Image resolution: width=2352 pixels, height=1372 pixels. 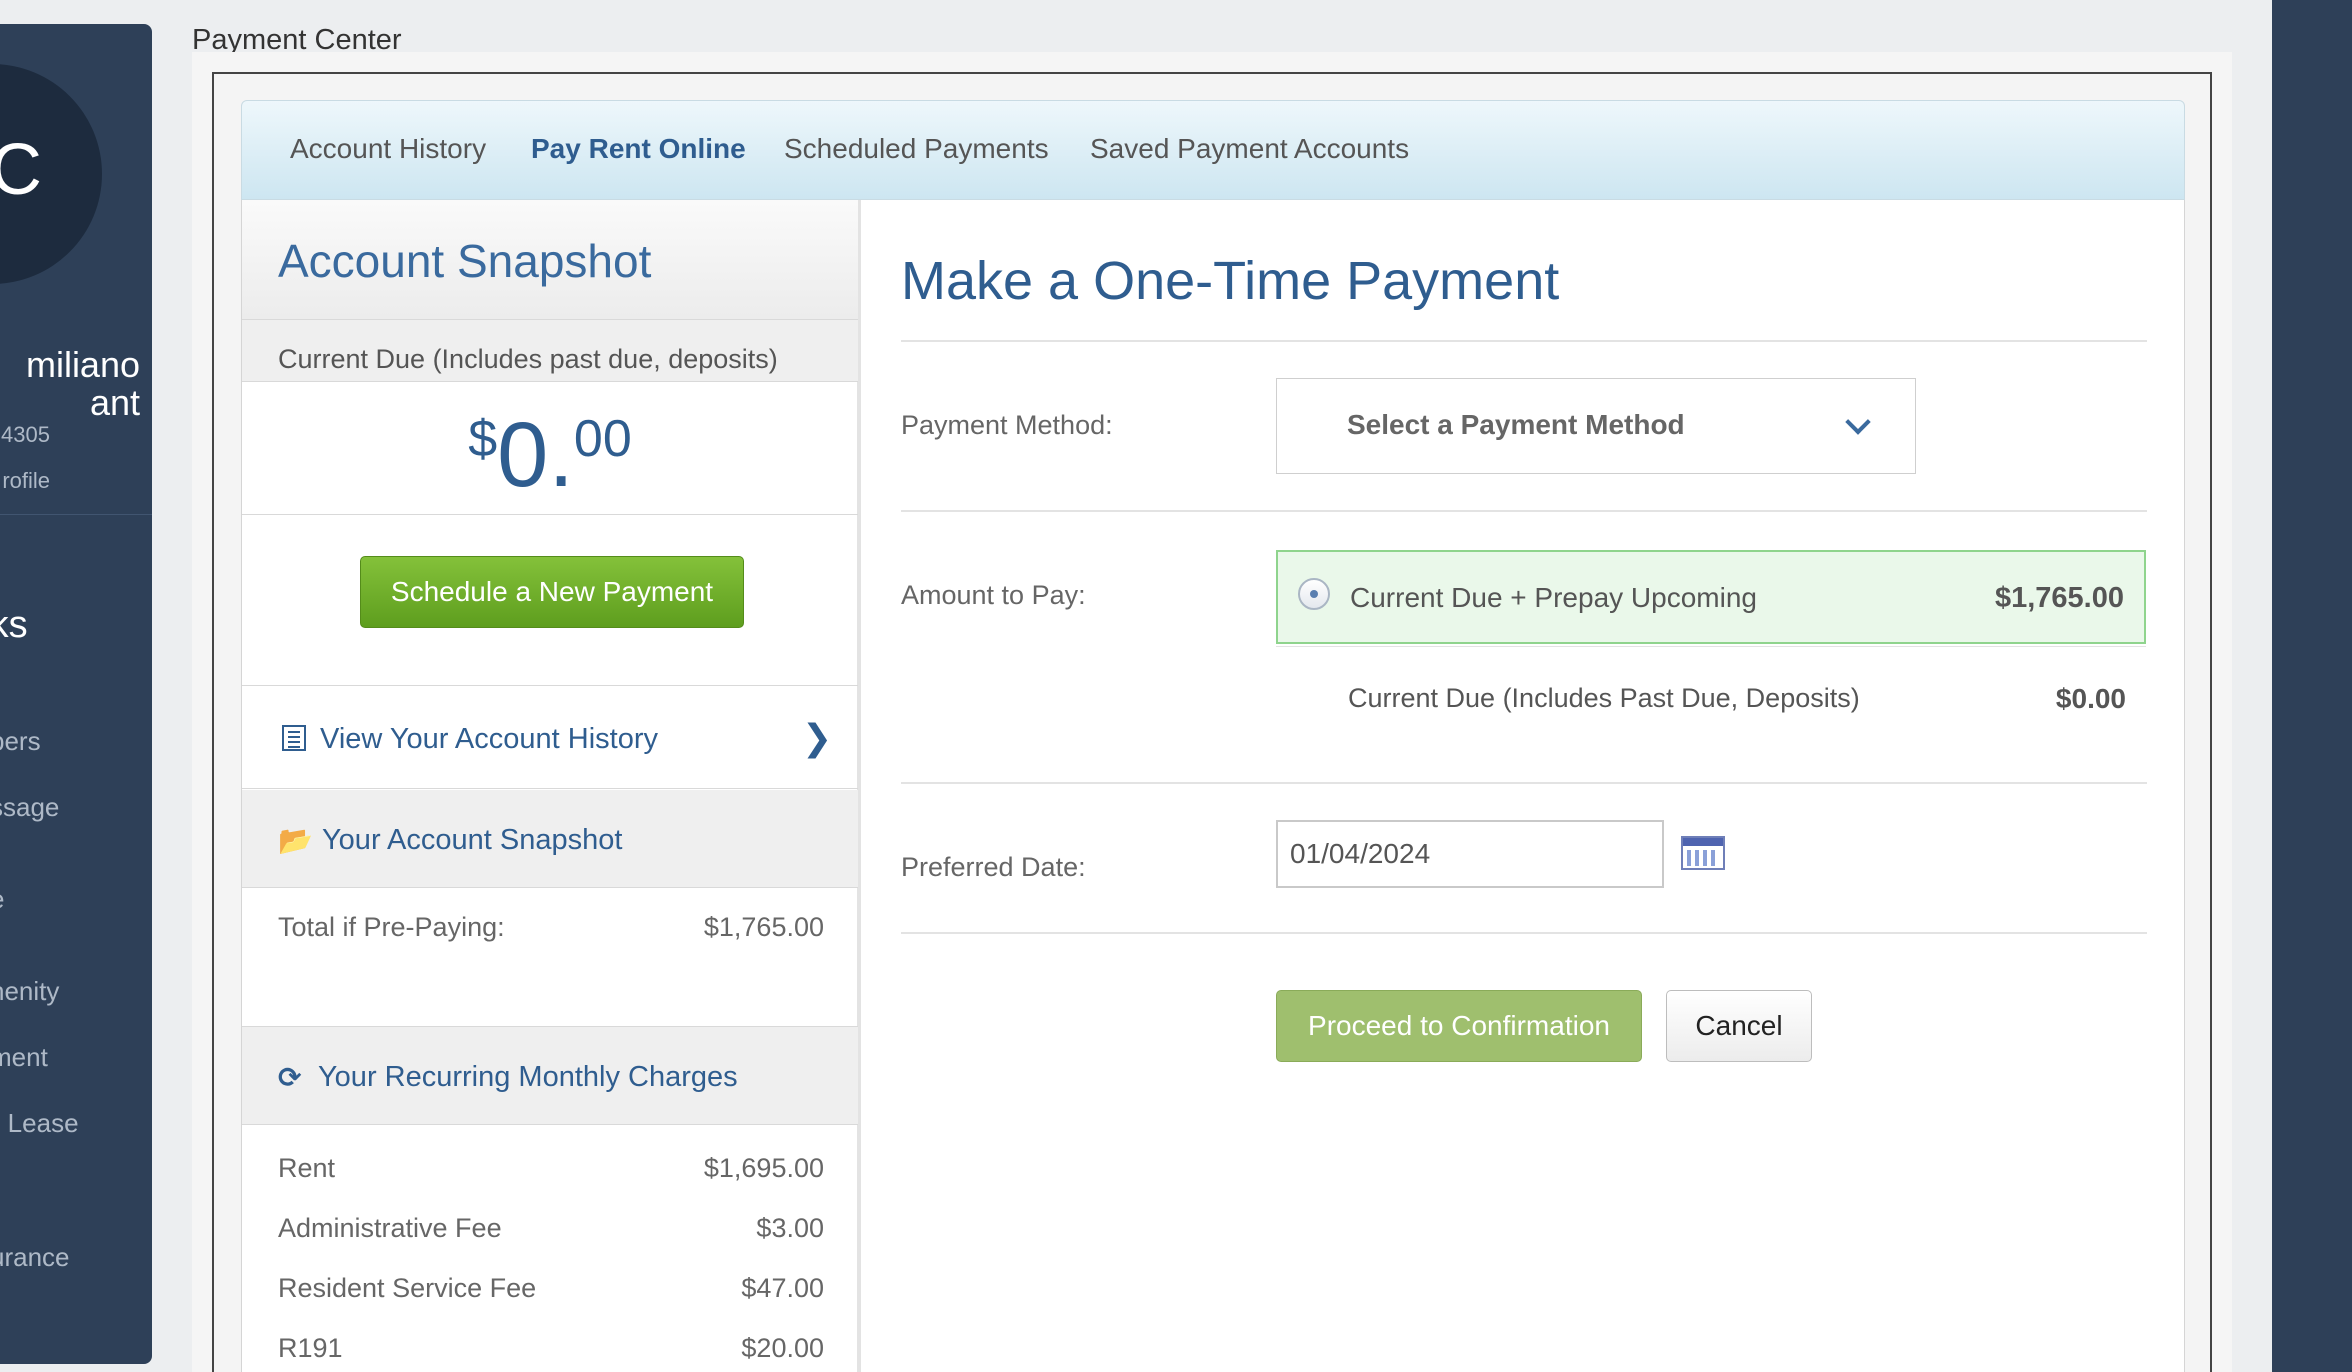 What do you see at coordinates (602, 439) in the screenshot?
I see `due-cents: 00` at bounding box center [602, 439].